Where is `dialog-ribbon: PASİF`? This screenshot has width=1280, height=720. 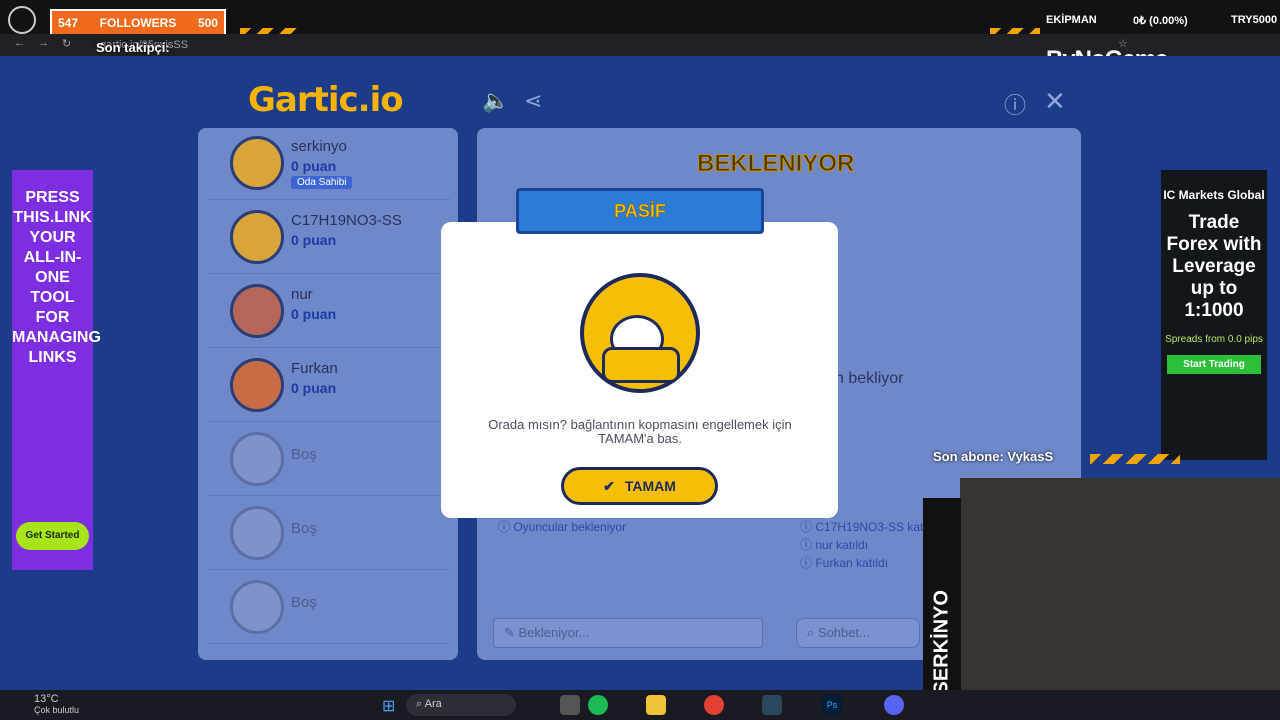
dialog-ribbon: PASİF is located at coordinates (640, 211).